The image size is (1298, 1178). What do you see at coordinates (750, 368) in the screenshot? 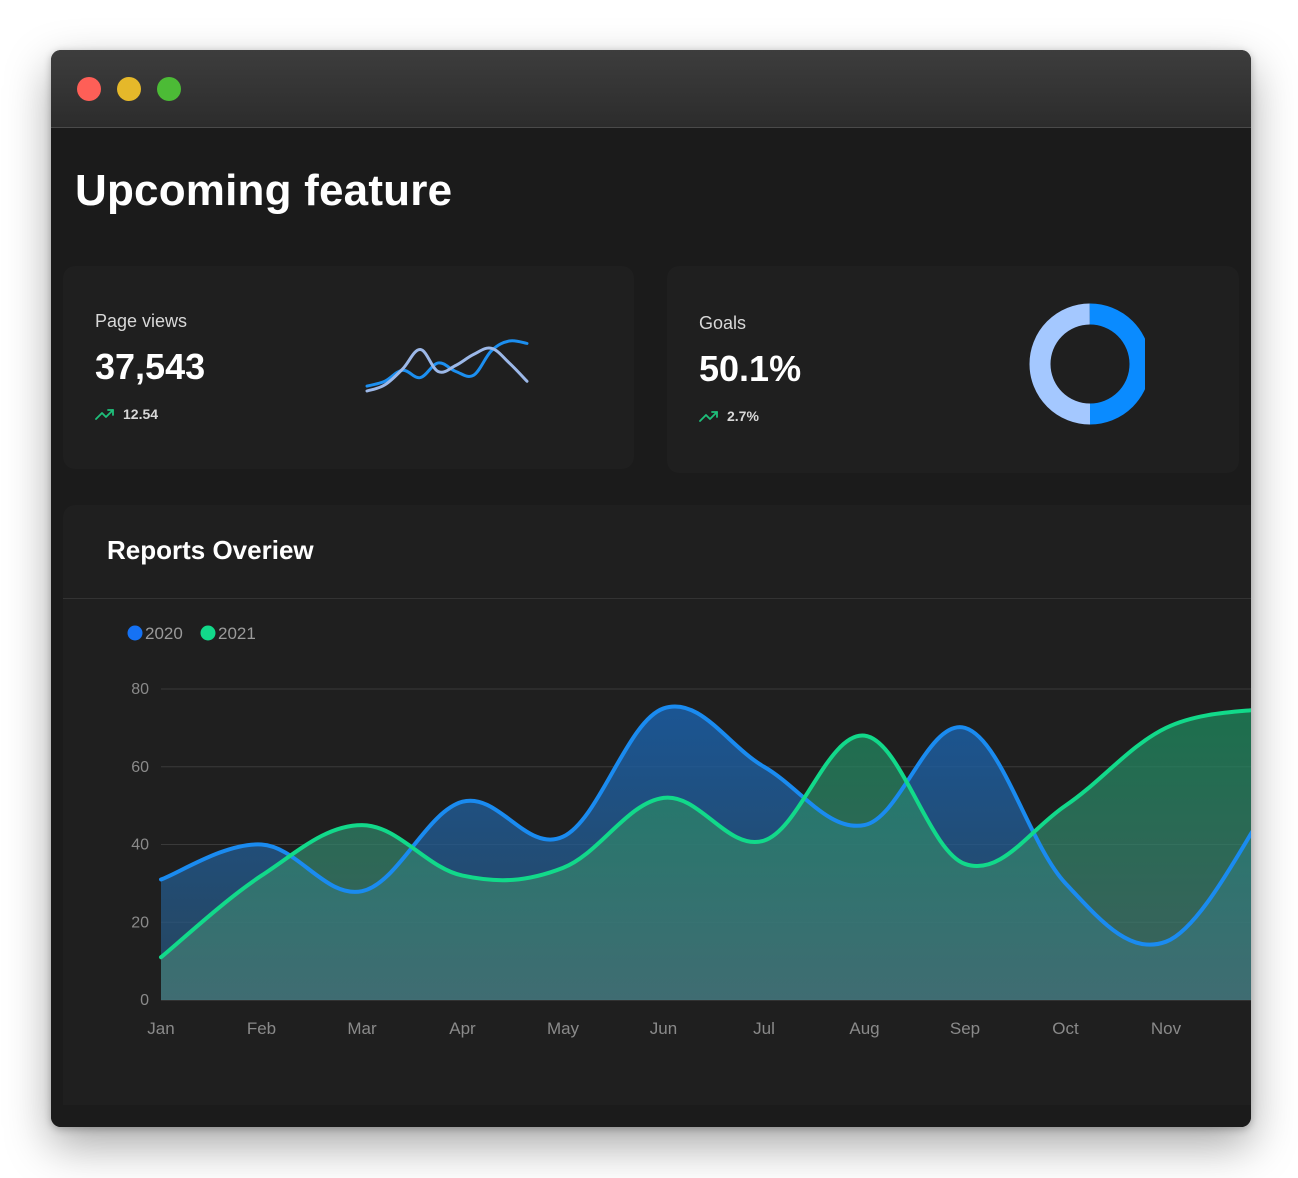
I see `goals-value: 50.1%` at bounding box center [750, 368].